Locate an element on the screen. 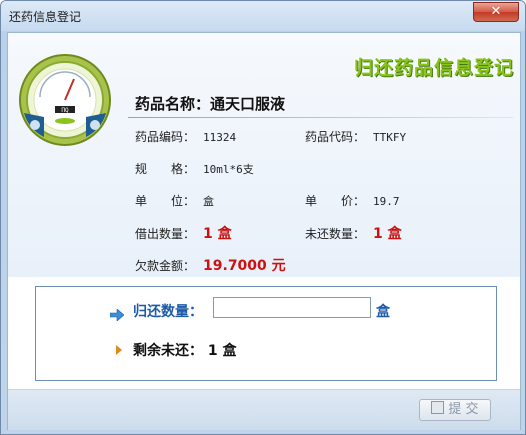  debt-label: 欠款金额： is located at coordinates (165, 266).